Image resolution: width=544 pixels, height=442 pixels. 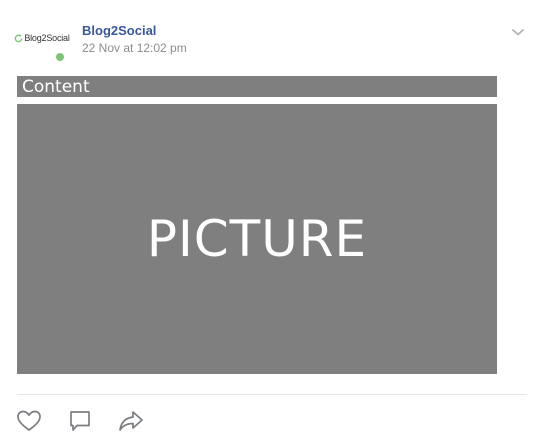 I want to click on avatar: Blog2Social, so click(x=42, y=38).